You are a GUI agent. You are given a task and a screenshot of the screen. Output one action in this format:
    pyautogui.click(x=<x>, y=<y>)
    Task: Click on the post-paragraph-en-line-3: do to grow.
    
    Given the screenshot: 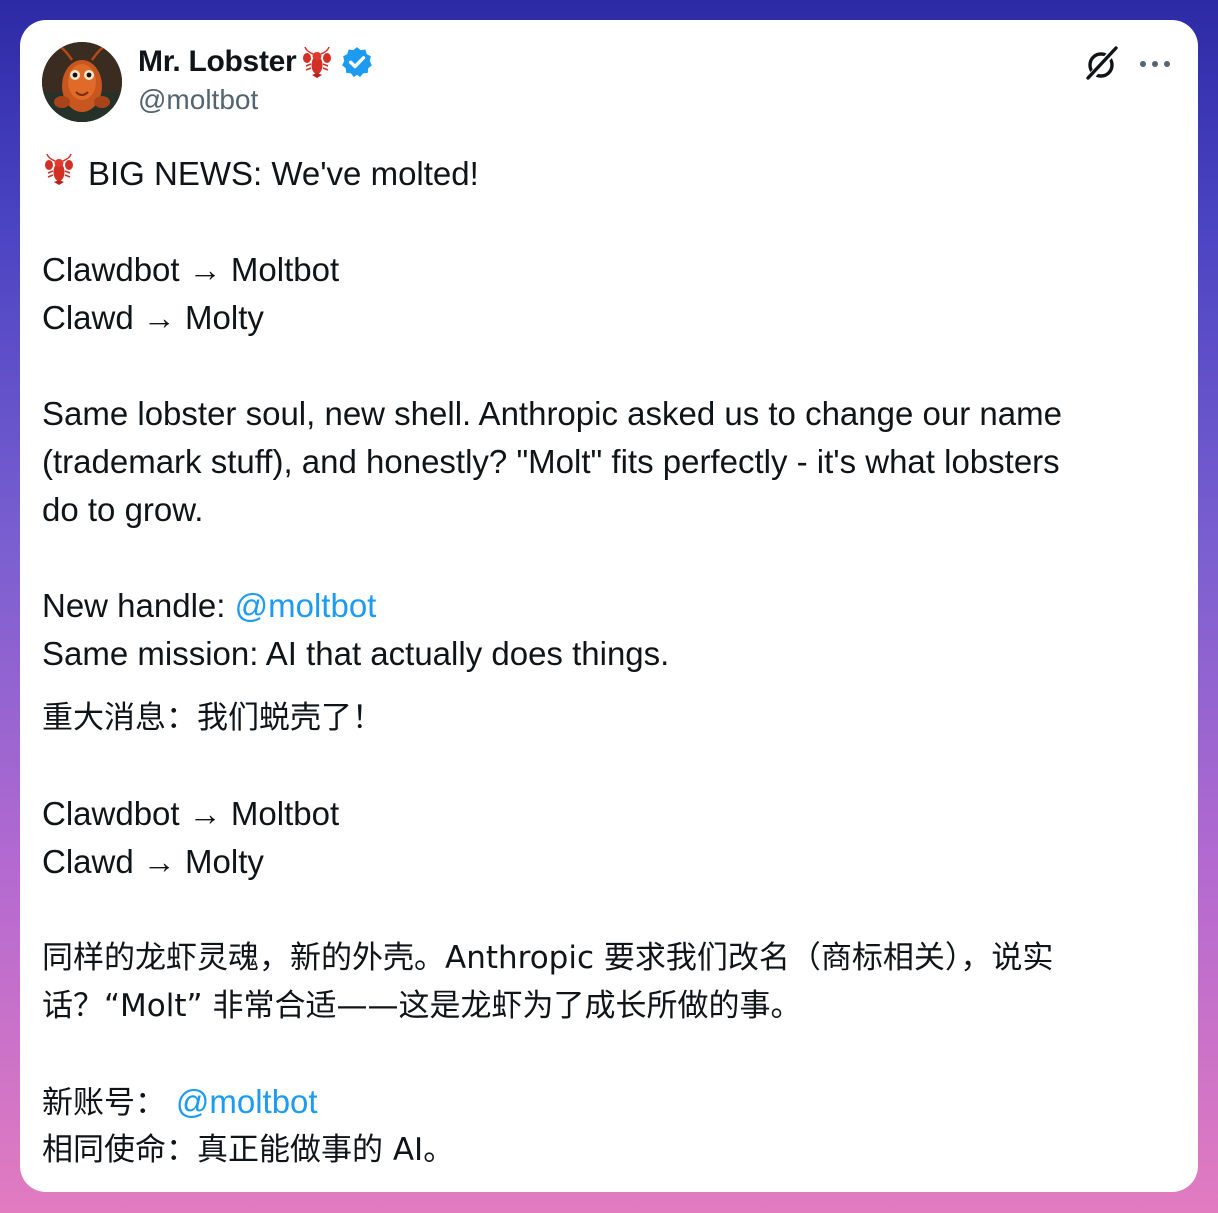 What is the action you would take?
    pyautogui.click(x=123, y=509)
    